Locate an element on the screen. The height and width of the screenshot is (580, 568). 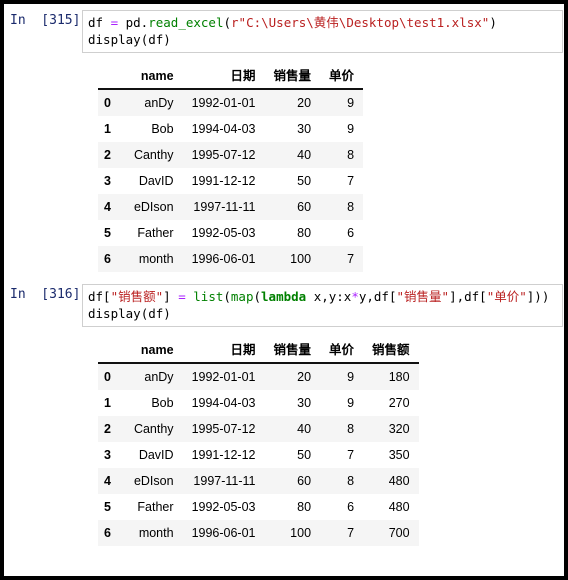
table-row: 6 month 1996-06-01 100 7 is located at coordinates (231, 259).